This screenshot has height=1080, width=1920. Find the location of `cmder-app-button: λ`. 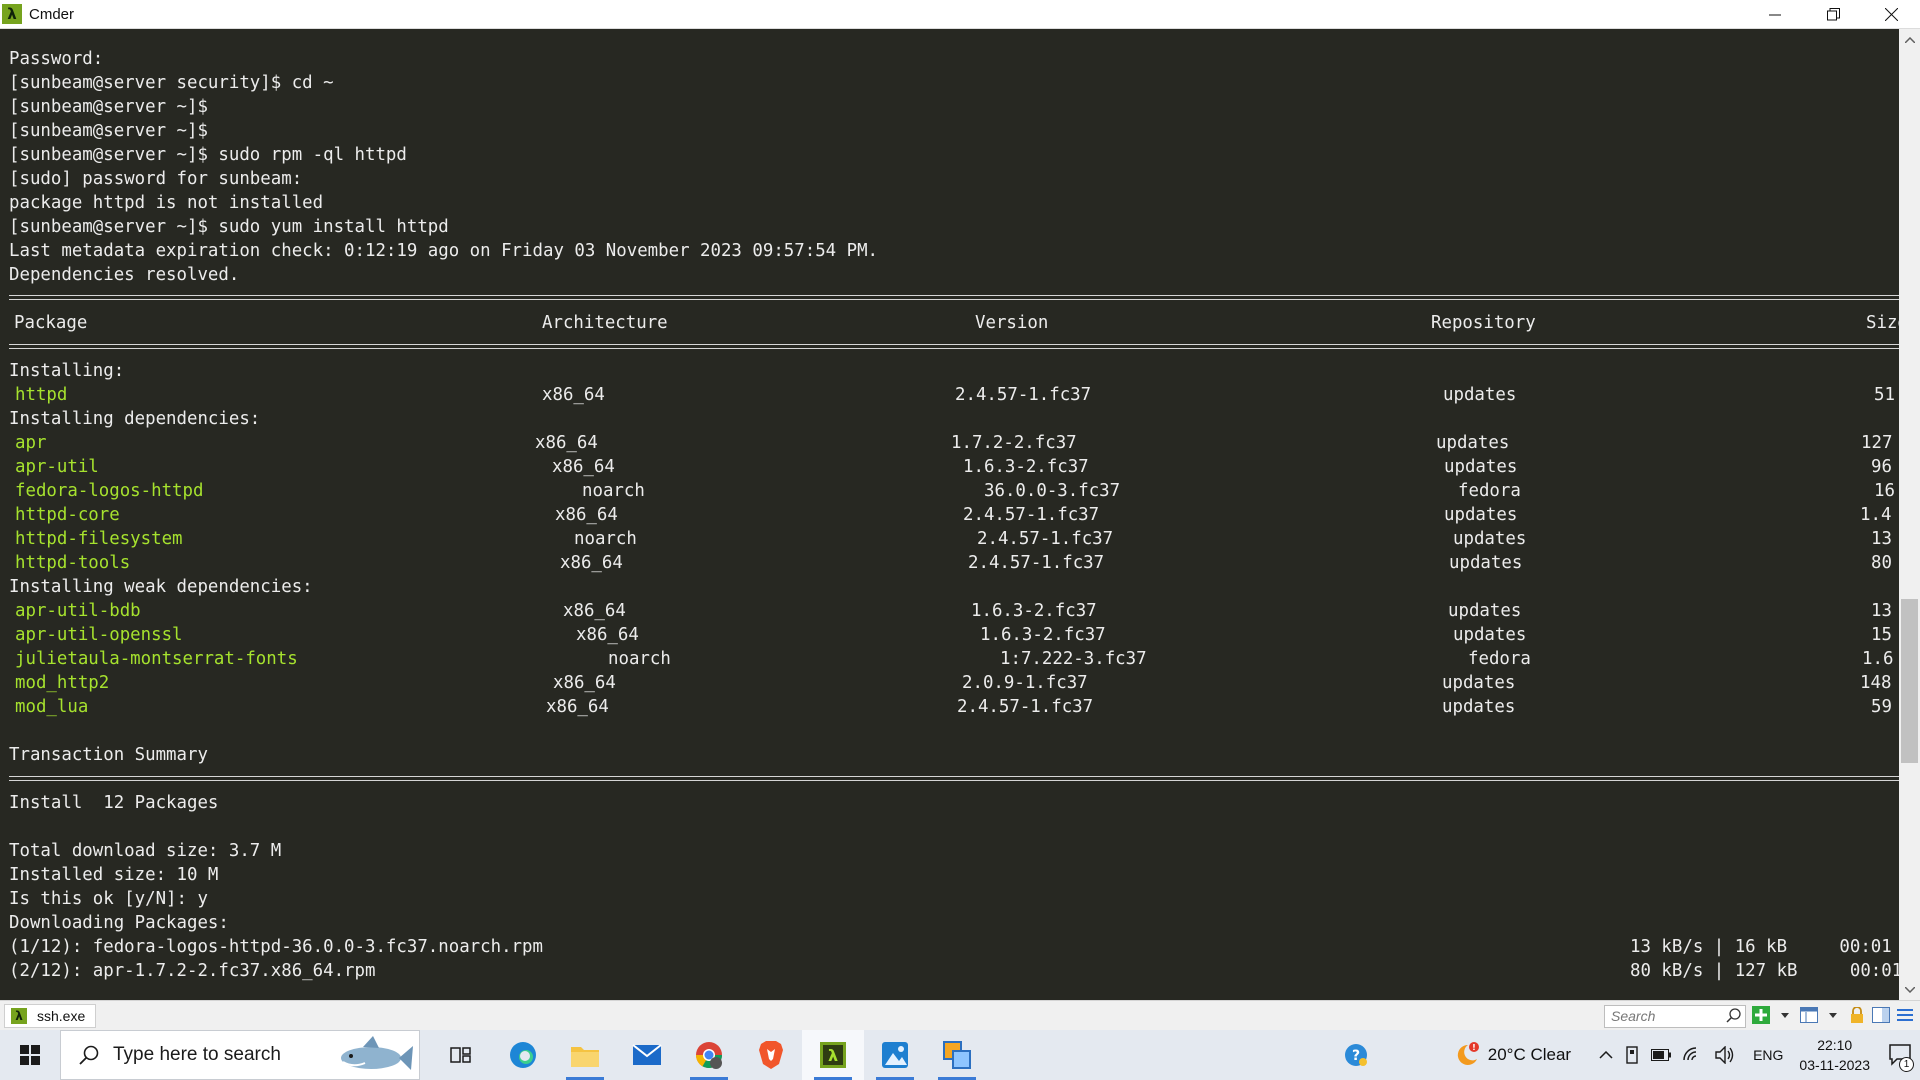

cmder-app-button: λ is located at coordinates (833, 1055).